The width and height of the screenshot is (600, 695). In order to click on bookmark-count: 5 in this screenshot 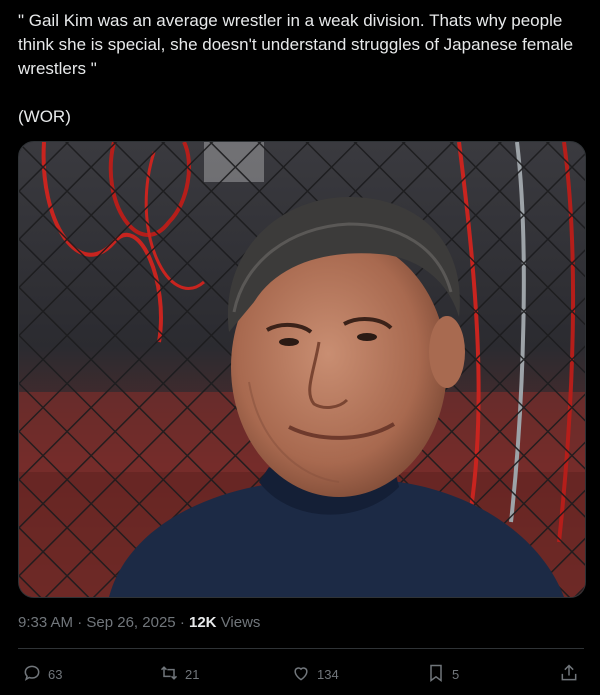, I will do `click(456, 674)`.